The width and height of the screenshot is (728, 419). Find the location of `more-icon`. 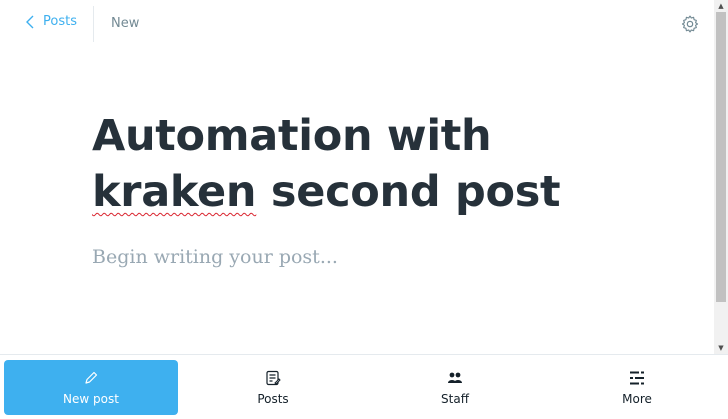

more-icon is located at coordinates (637, 377).